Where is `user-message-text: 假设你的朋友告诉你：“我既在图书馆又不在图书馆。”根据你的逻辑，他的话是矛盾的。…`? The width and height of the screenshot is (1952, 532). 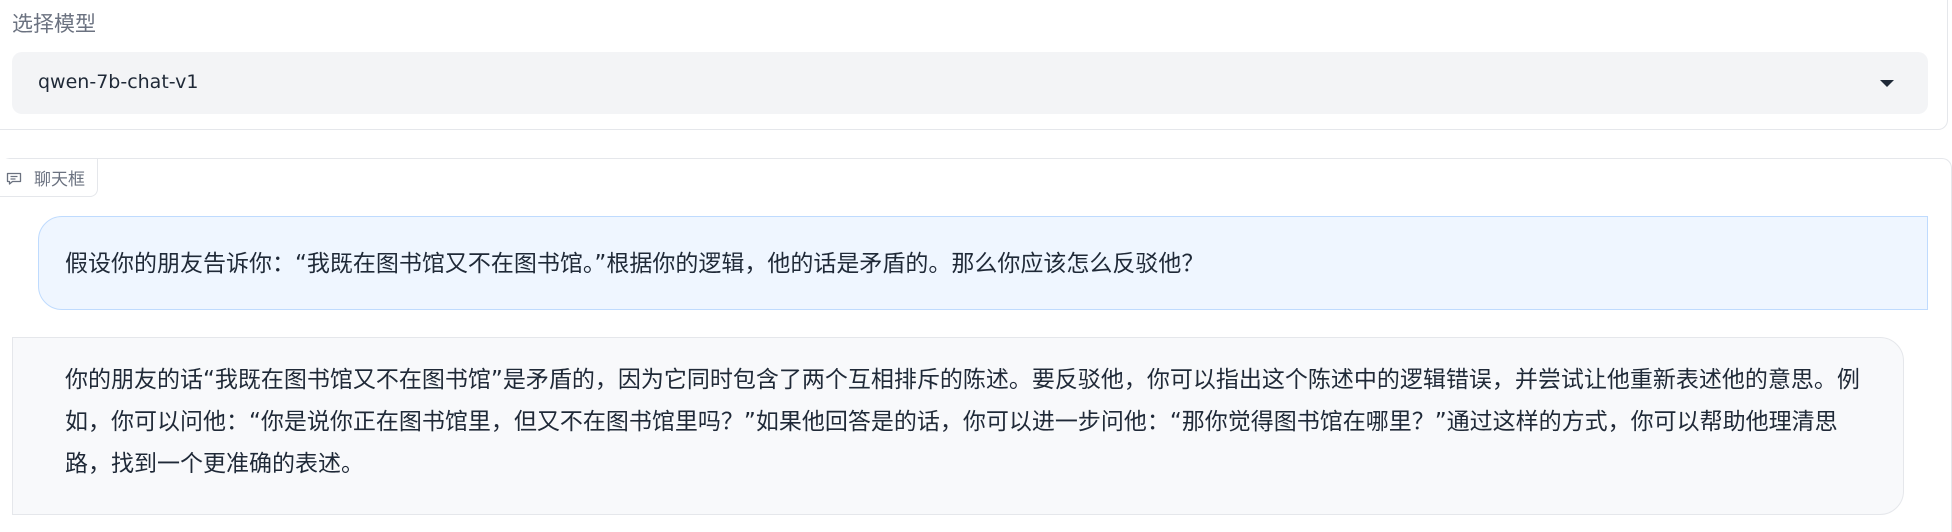 user-message-text: 假设你的朋友告诉你：“我既在图书馆又不在图书馆。”根据你的逻辑，他的话是矛盾的。… is located at coordinates (635, 264).